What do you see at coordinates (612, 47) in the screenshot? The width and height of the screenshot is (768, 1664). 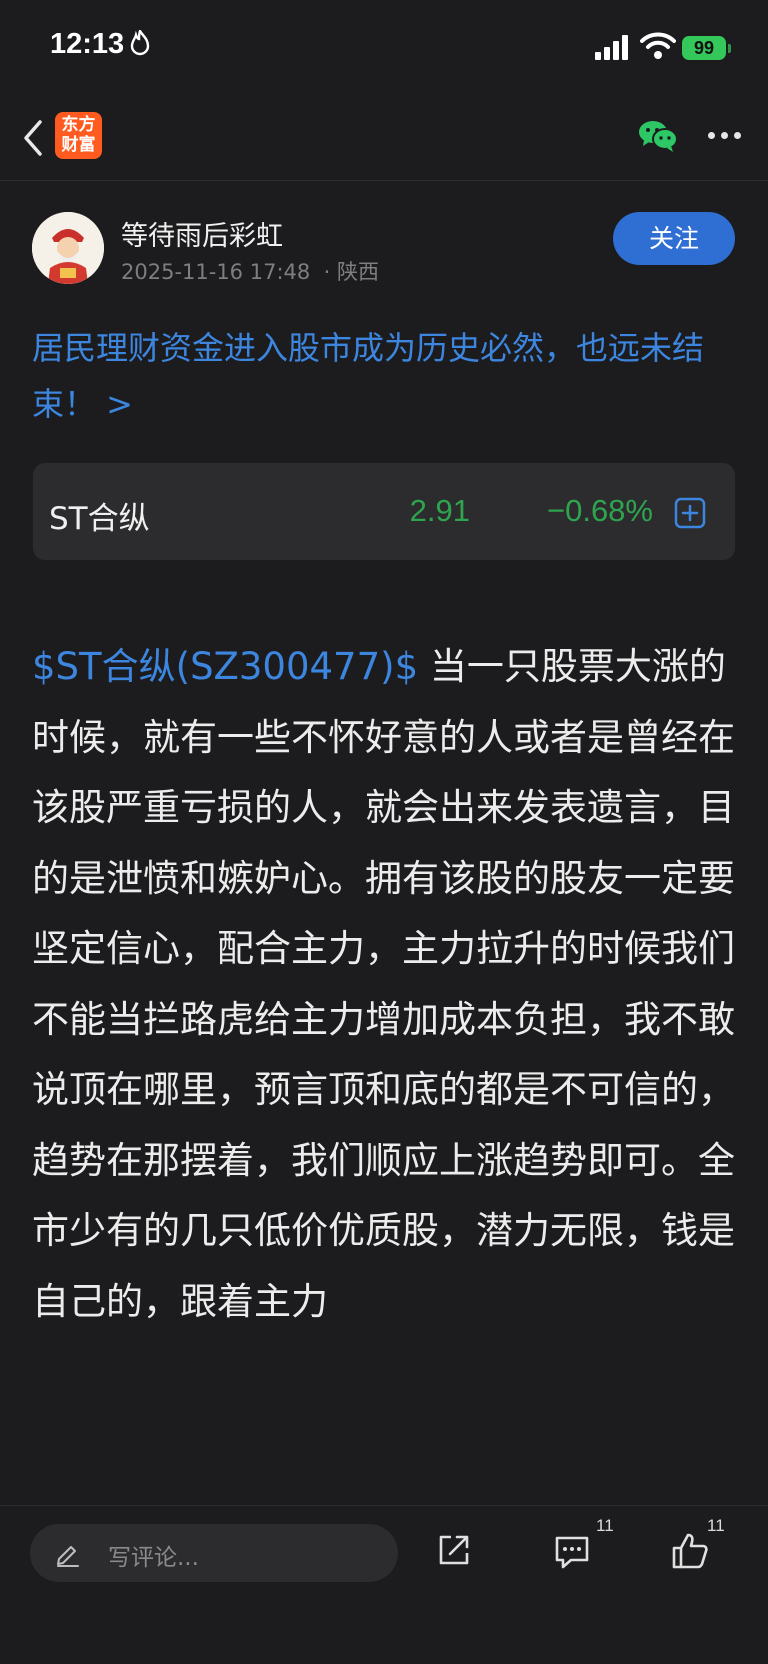 I see `cellular-signal-icon` at bounding box center [612, 47].